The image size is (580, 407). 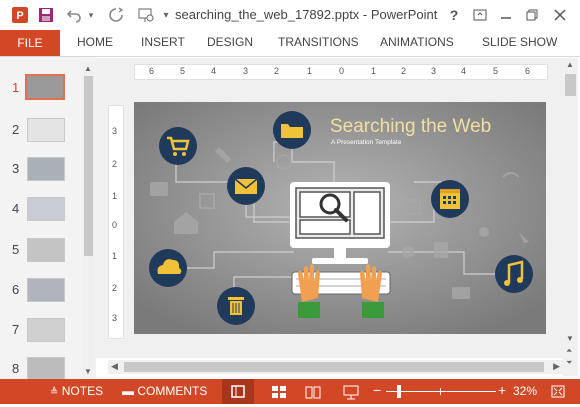 I want to click on slide-show-button, so click(x=351, y=391).